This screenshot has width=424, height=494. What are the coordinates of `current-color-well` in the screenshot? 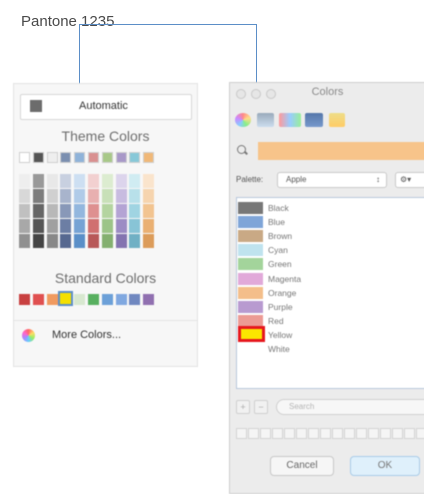 It's located at (341, 151).